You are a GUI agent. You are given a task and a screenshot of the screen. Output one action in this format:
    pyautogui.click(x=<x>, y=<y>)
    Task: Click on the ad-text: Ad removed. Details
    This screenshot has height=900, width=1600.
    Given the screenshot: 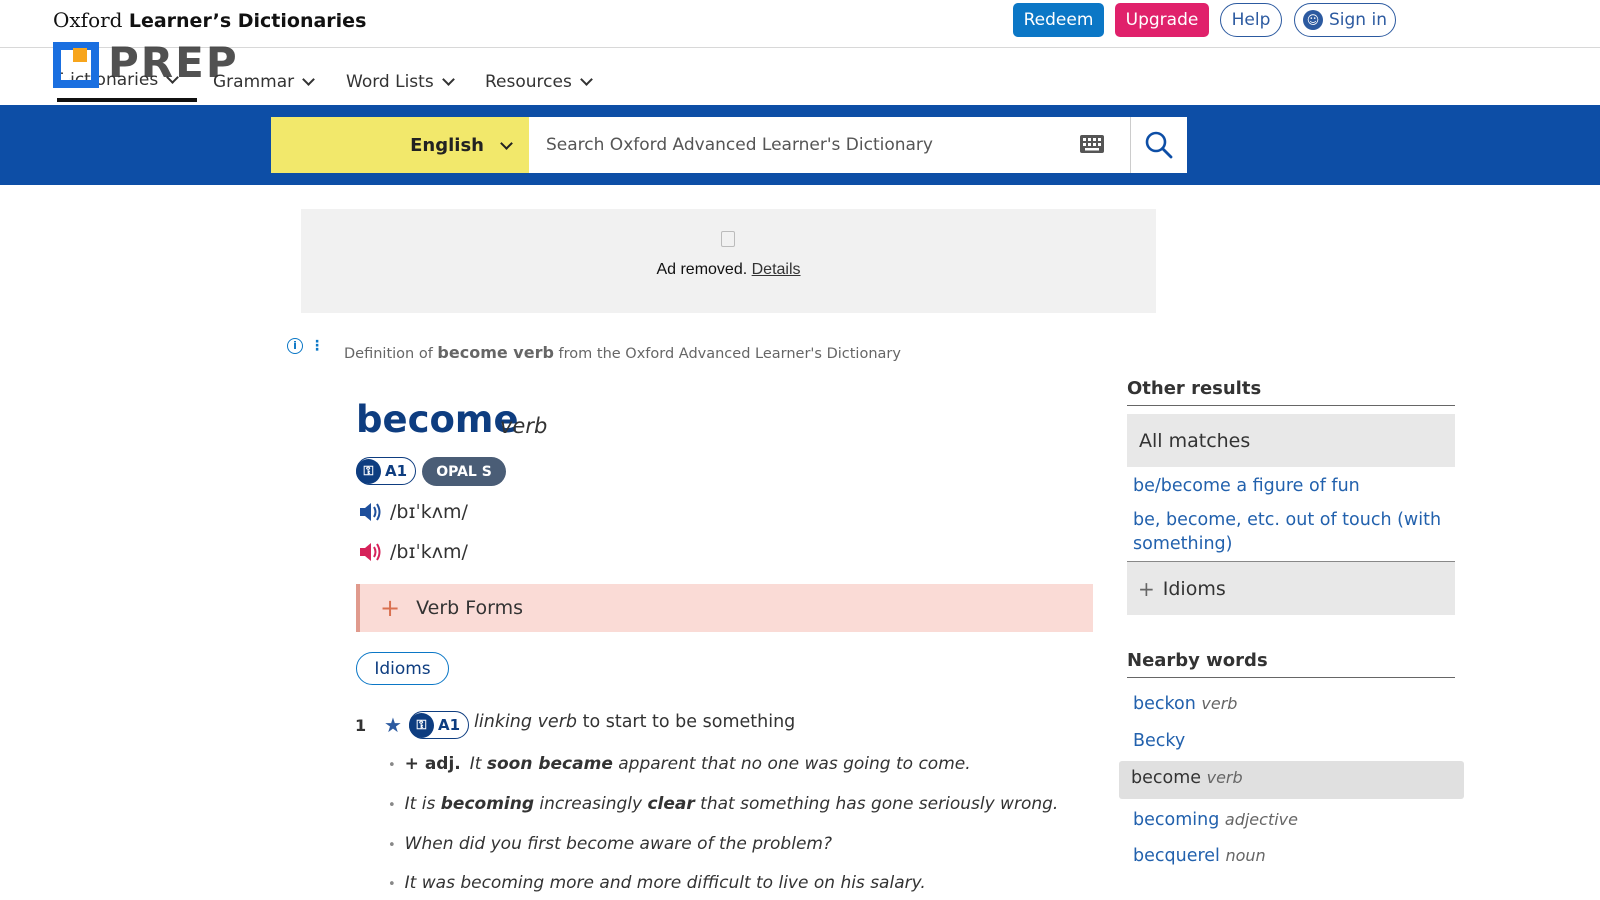 What is the action you would take?
    pyautogui.click(x=728, y=270)
    